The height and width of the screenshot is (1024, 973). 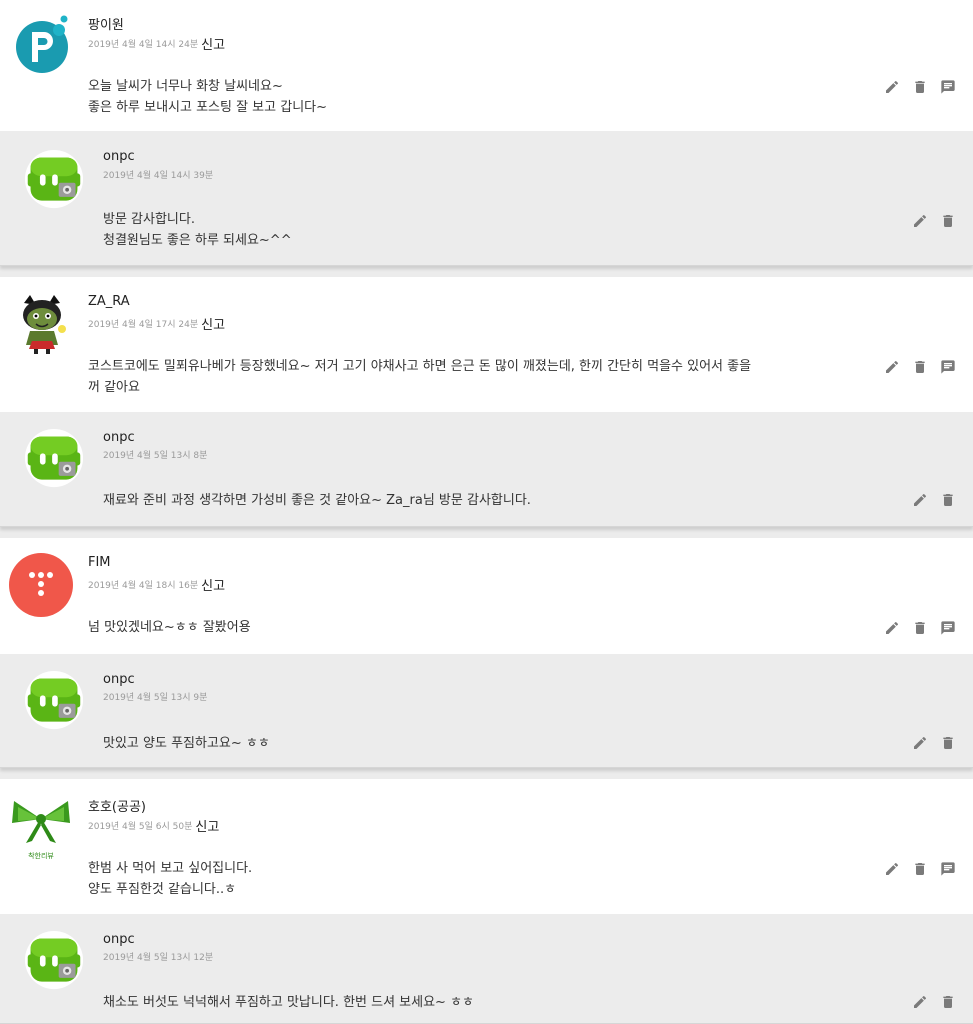 I want to click on comment-author: ZA_RA, so click(x=109, y=301).